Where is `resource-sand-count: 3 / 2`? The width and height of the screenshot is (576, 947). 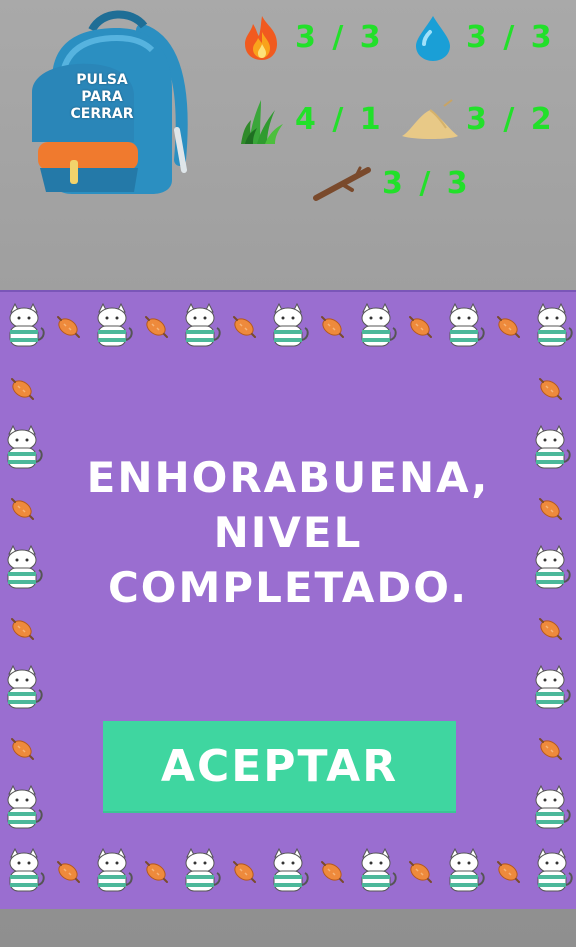
resource-sand-count: 3 / 2 is located at coordinates (510, 119).